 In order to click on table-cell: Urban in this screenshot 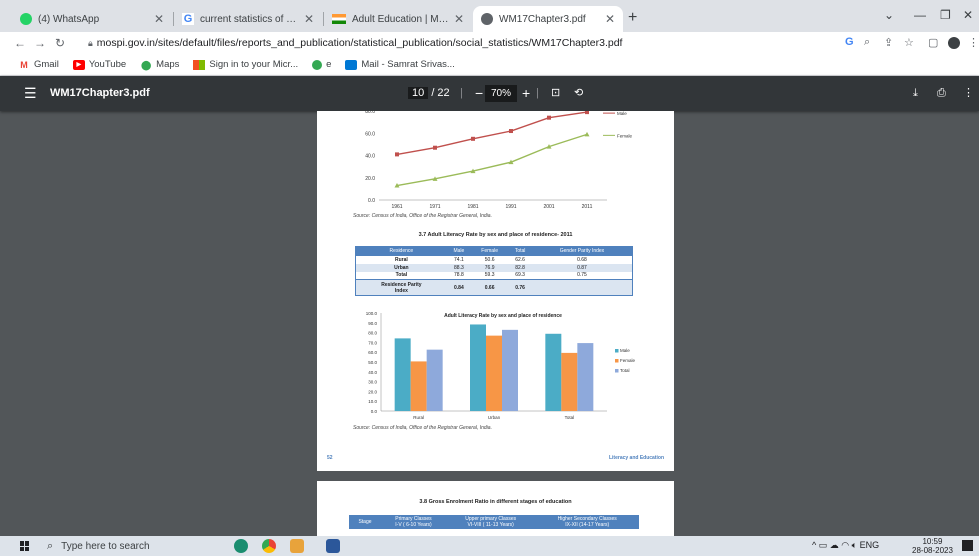, I will do `click(401, 267)`.